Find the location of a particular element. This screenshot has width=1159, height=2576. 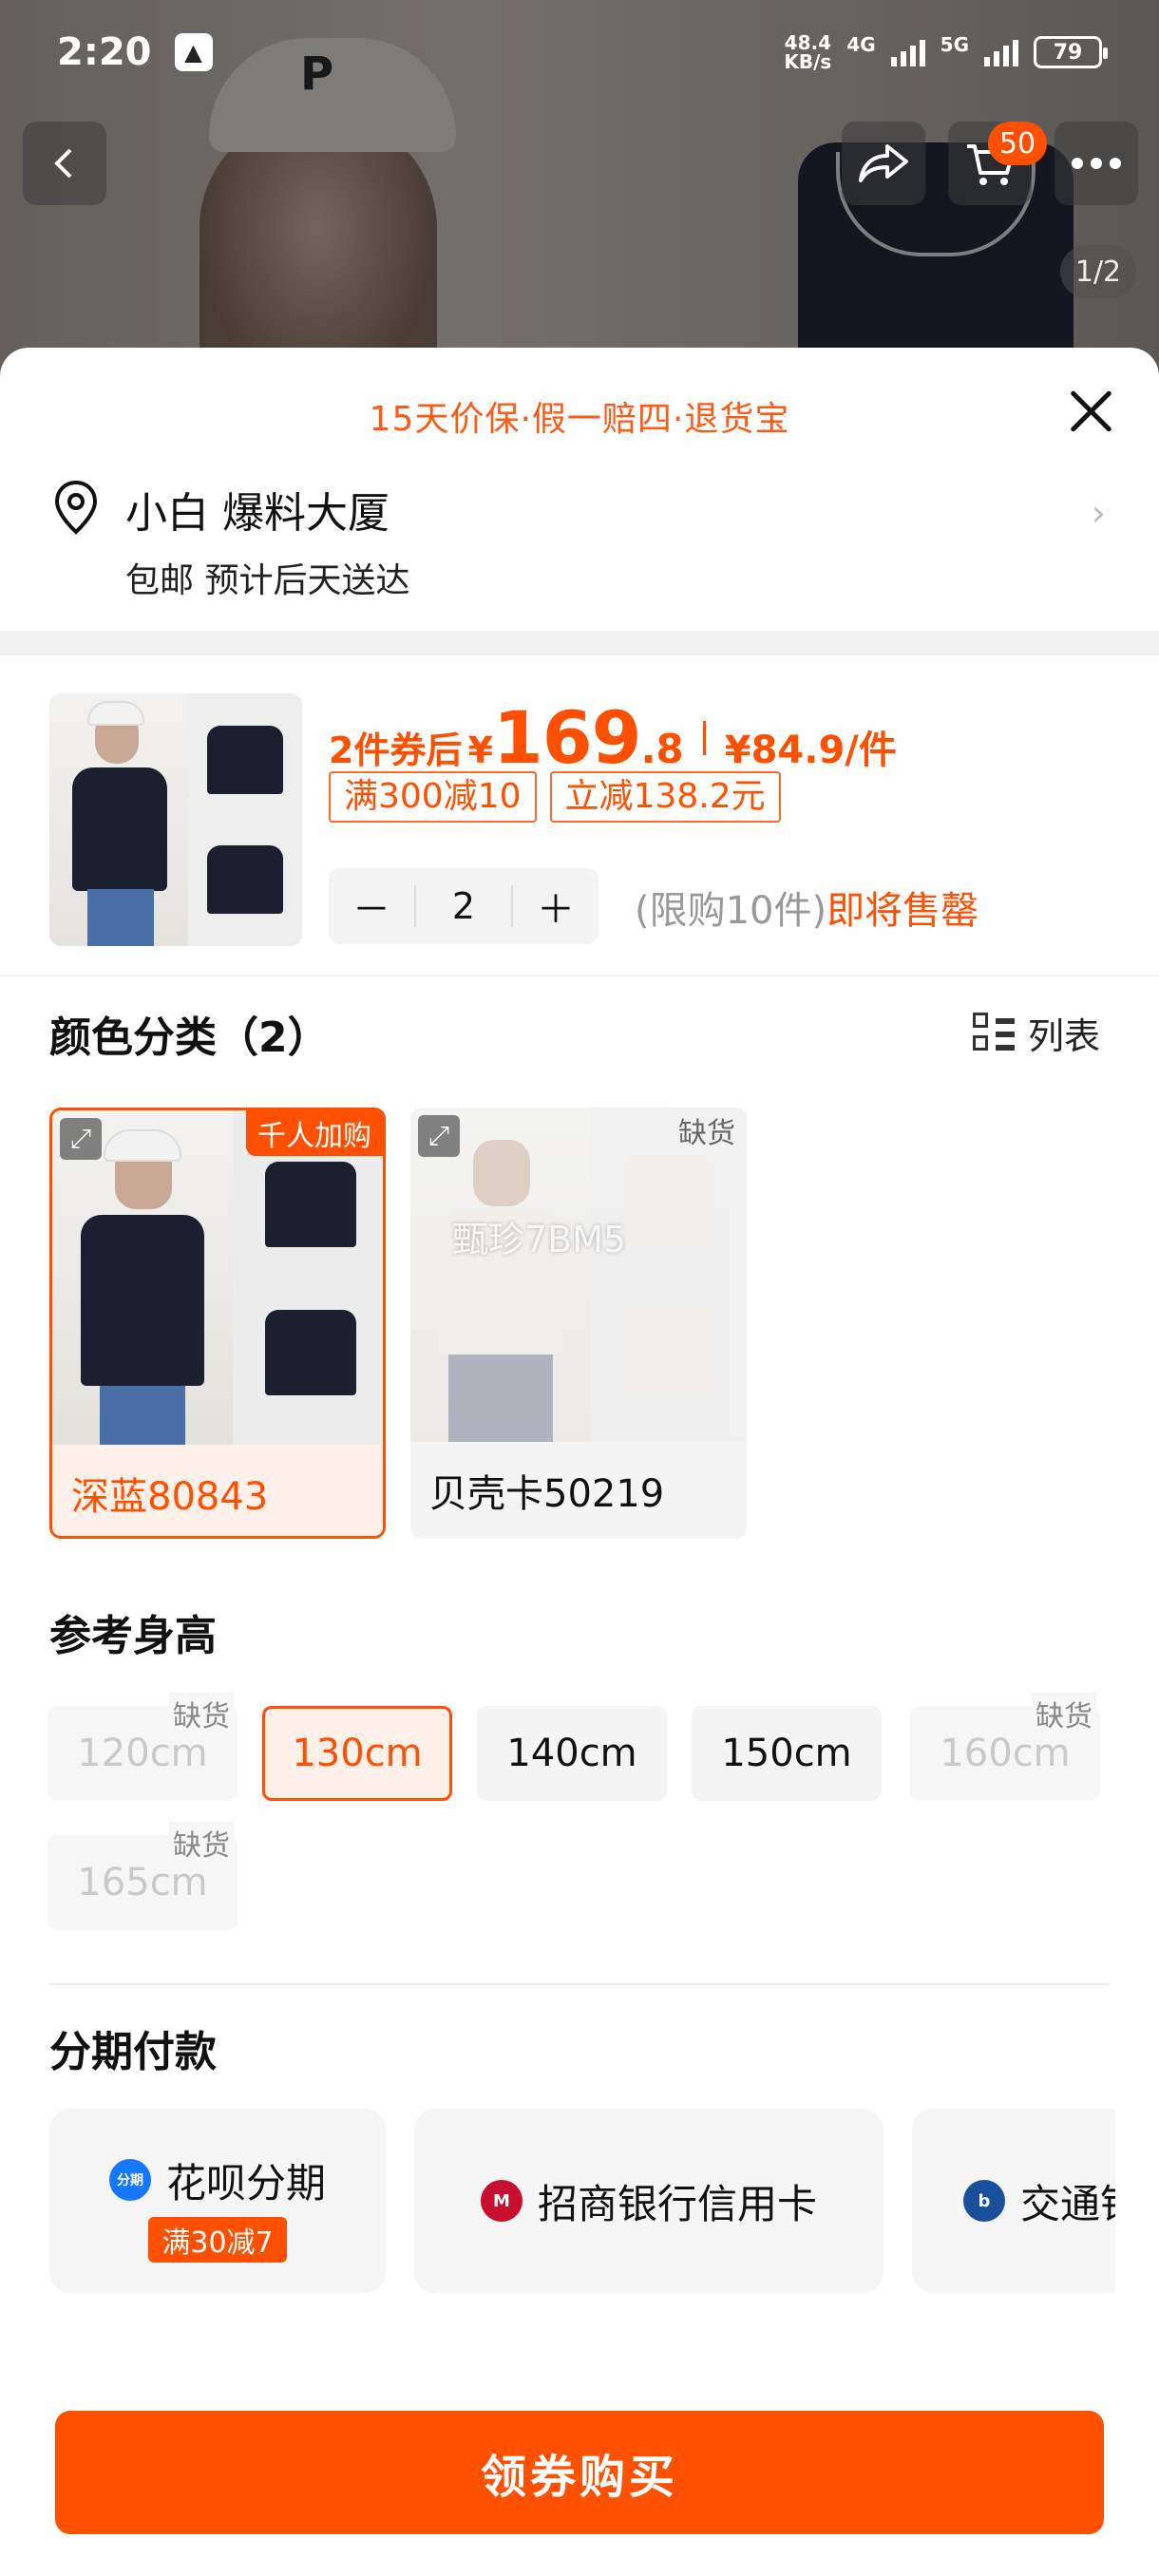

promo-tags: 满300减10 立减138.2元 is located at coordinates (555, 797).